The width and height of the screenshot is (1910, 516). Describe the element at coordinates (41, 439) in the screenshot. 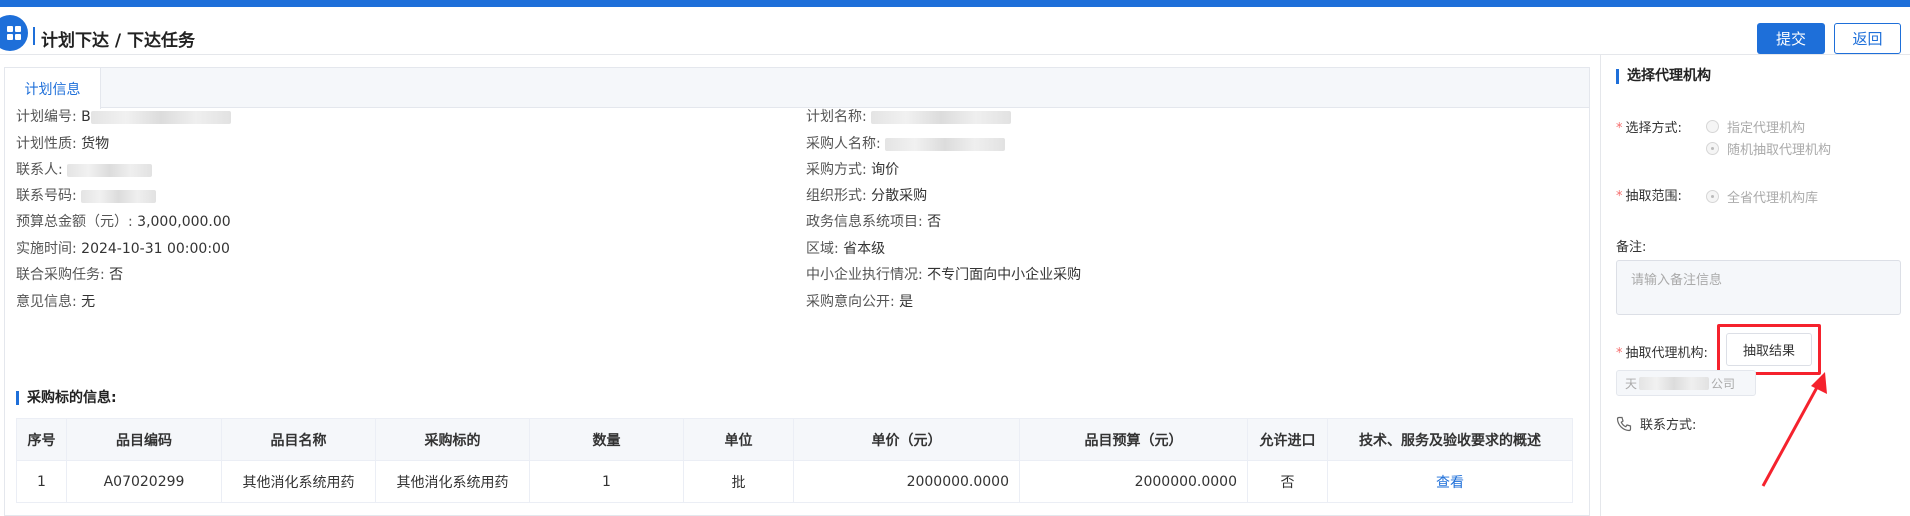

I see `col-header: 序号` at that location.